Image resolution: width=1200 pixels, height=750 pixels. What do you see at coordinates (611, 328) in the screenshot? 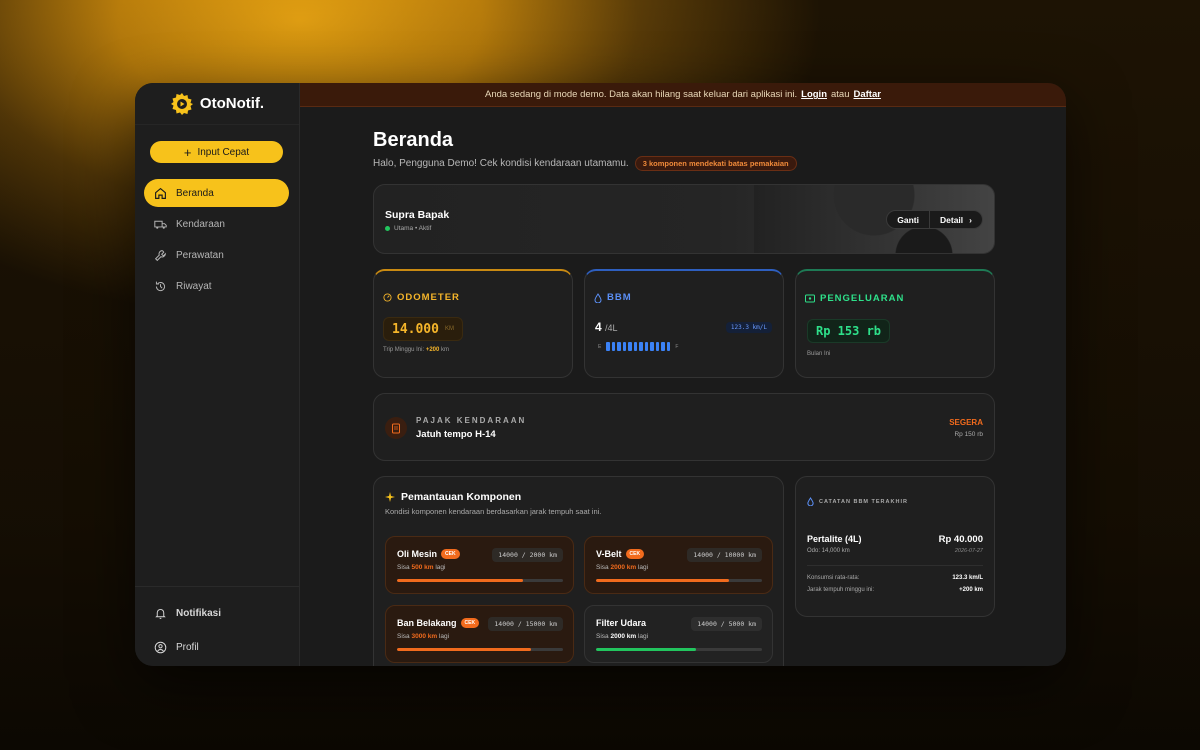
I see `fuel-unit: /4L` at bounding box center [611, 328].